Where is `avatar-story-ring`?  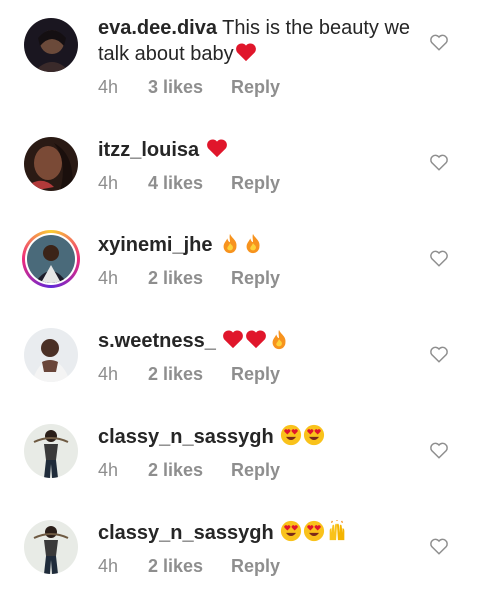 avatar-story-ring is located at coordinates (51, 259).